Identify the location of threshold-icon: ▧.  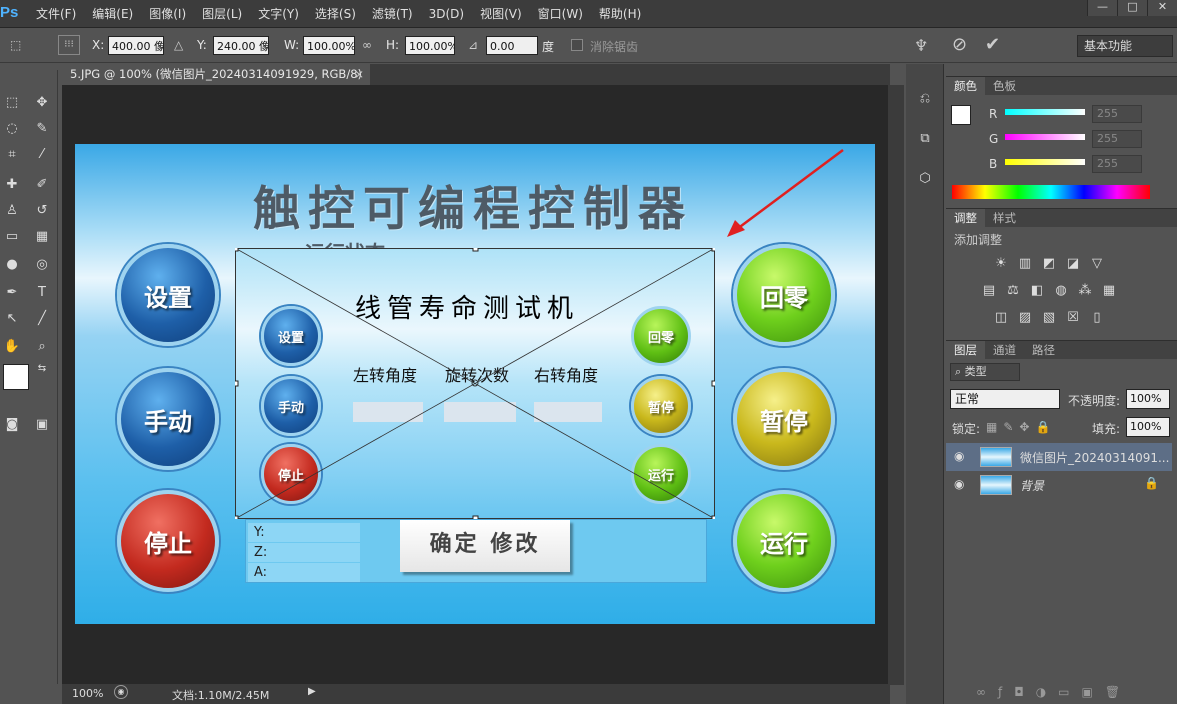
(1049, 318).